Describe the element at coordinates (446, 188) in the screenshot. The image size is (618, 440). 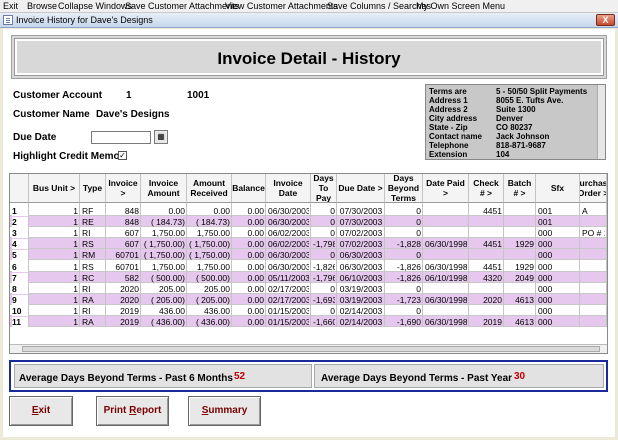
I see `column-header: Date Paid >` at that location.